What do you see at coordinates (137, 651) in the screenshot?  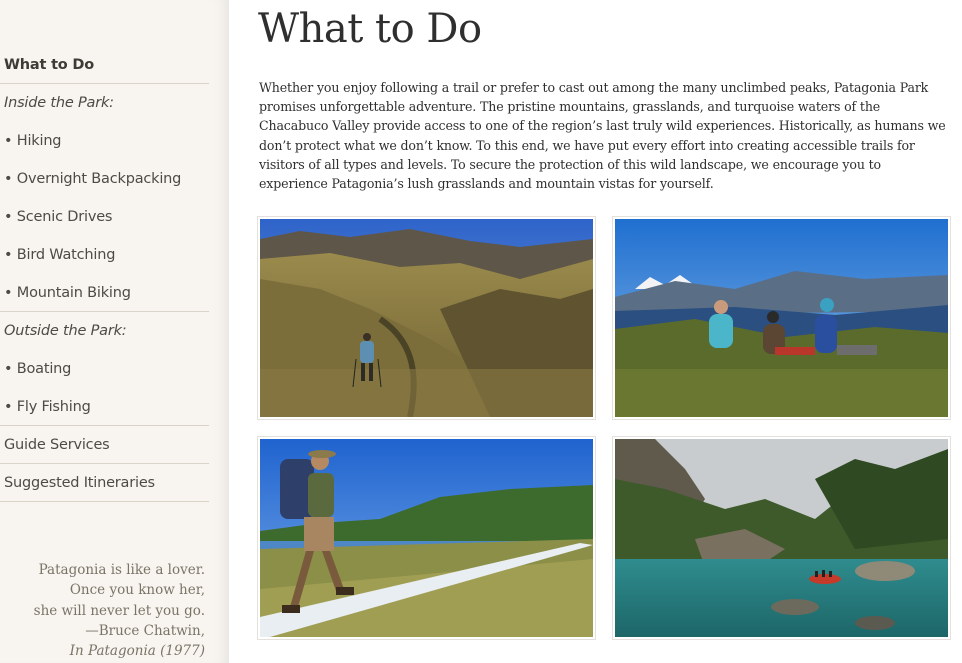 I see `quote-source: In Patagonia (1977)` at bounding box center [137, 651].